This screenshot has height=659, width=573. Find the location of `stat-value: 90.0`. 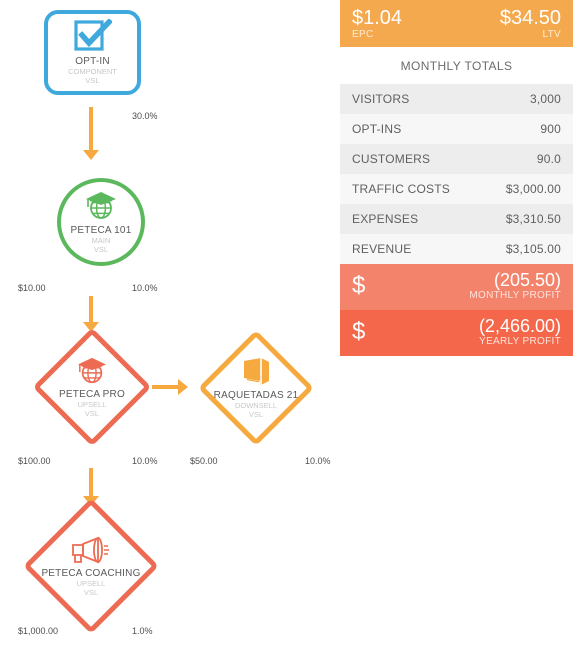

stat-value: 90.0 is located at coordinates (548, 159).